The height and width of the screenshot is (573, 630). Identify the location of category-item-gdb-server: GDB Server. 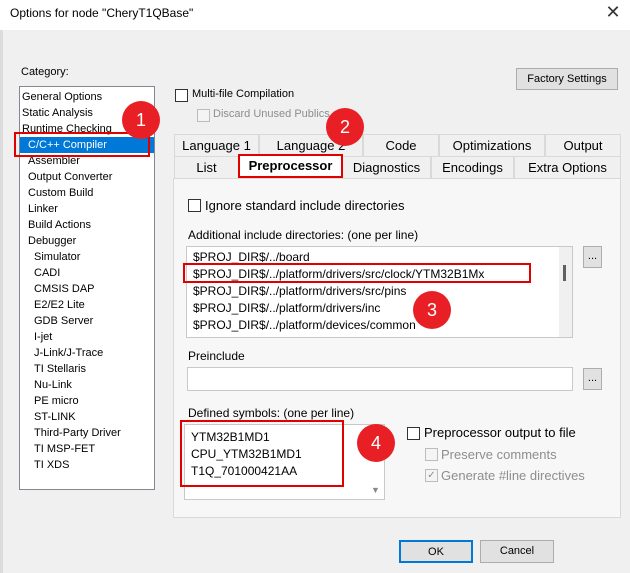
(63, 321).